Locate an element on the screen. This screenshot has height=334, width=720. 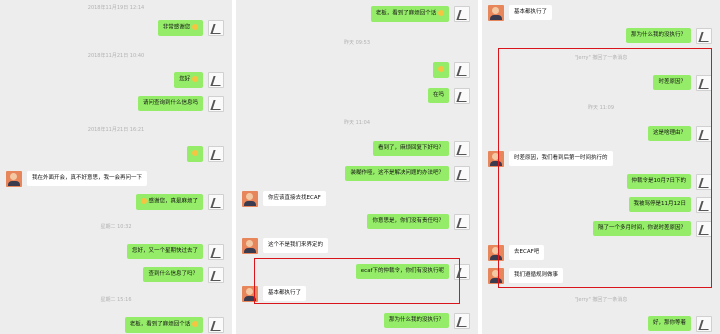
message-sent: 感谢您，真是麻烦了 is located at coordinates (179, 202).